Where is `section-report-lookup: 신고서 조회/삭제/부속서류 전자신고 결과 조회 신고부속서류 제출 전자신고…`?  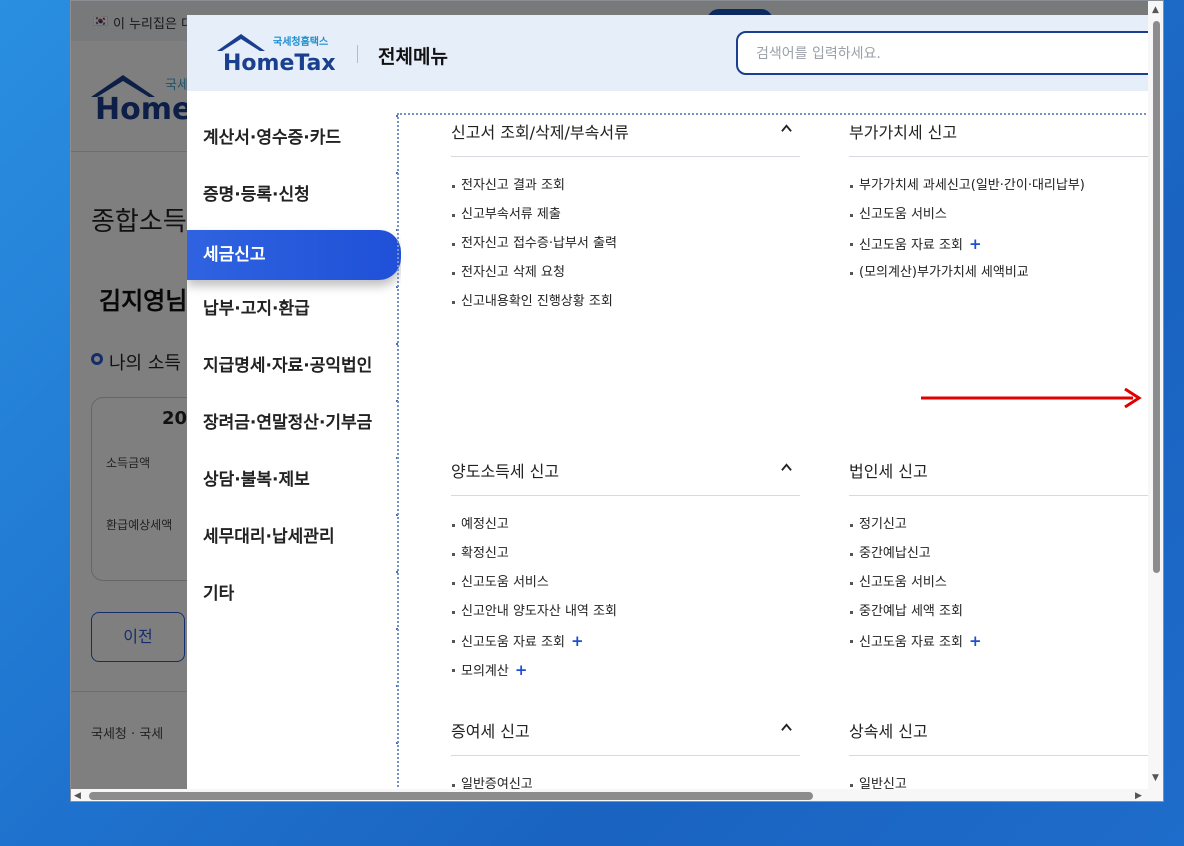
section-report-lookup: 신고서 조회/삭제/부속서류 전자신고 결과 조회 신고부속서류 제출 전자신고… is located at coordinates (625, 217).